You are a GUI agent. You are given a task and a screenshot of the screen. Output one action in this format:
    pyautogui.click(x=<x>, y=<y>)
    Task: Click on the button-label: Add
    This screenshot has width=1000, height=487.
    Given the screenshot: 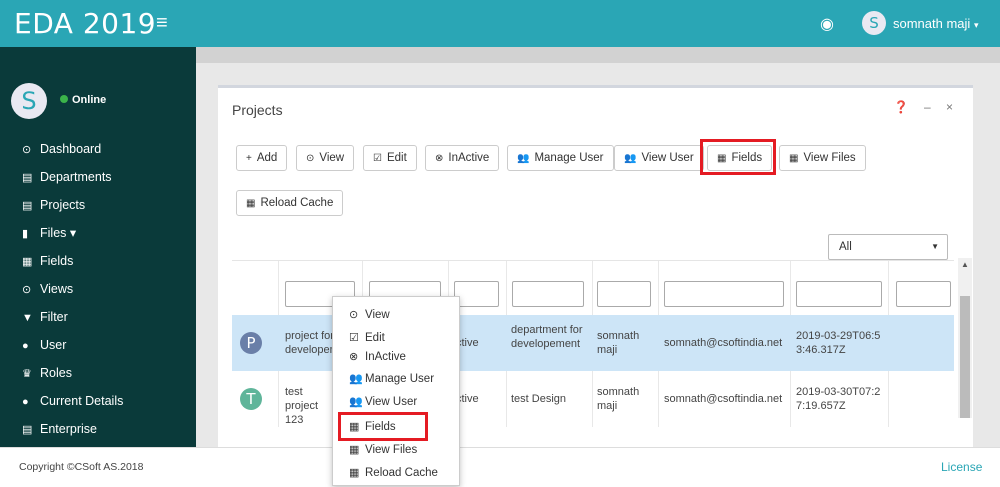 What is the action you would take?
    pyautogui.click(x=267, y=158)
    